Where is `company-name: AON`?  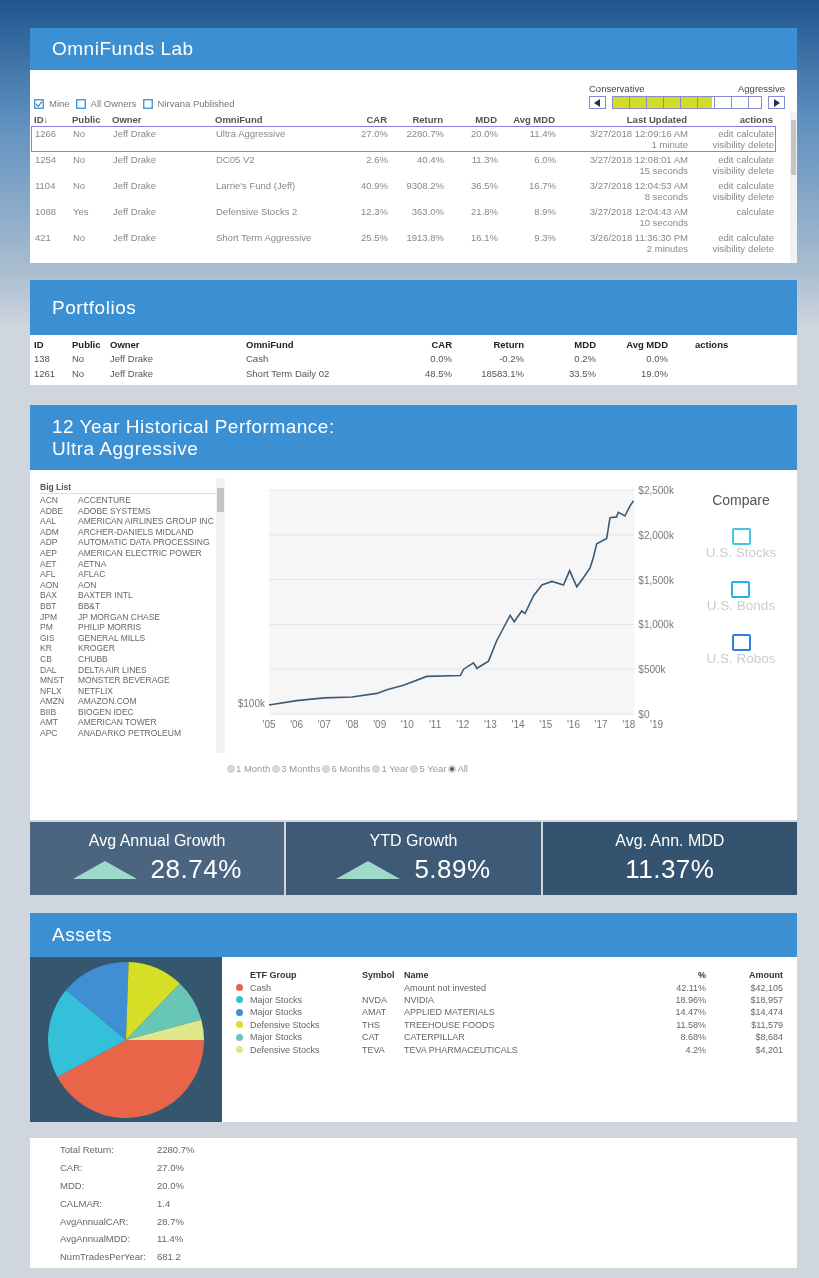 company-name: AON is located at coordinates (147, 585).